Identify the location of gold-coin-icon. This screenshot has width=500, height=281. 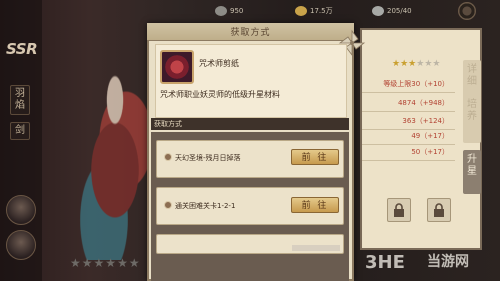
(301, 11).